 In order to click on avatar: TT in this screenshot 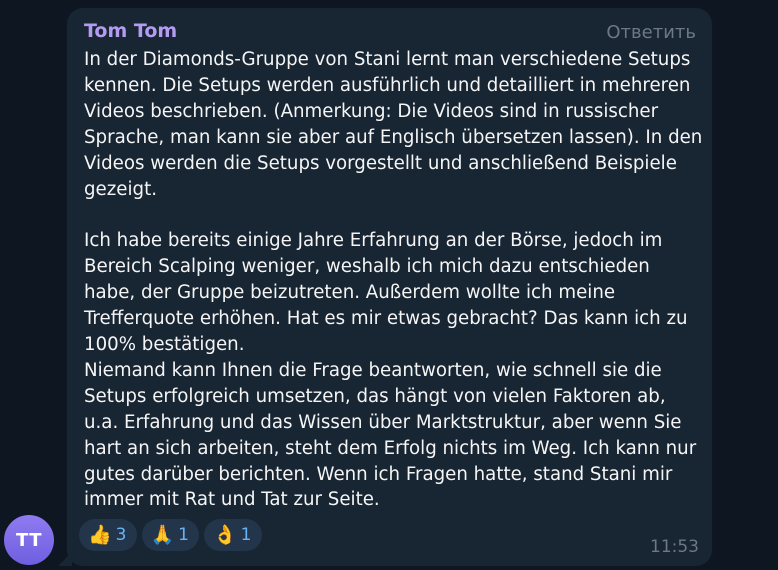, I will do `click(29, 540)`.